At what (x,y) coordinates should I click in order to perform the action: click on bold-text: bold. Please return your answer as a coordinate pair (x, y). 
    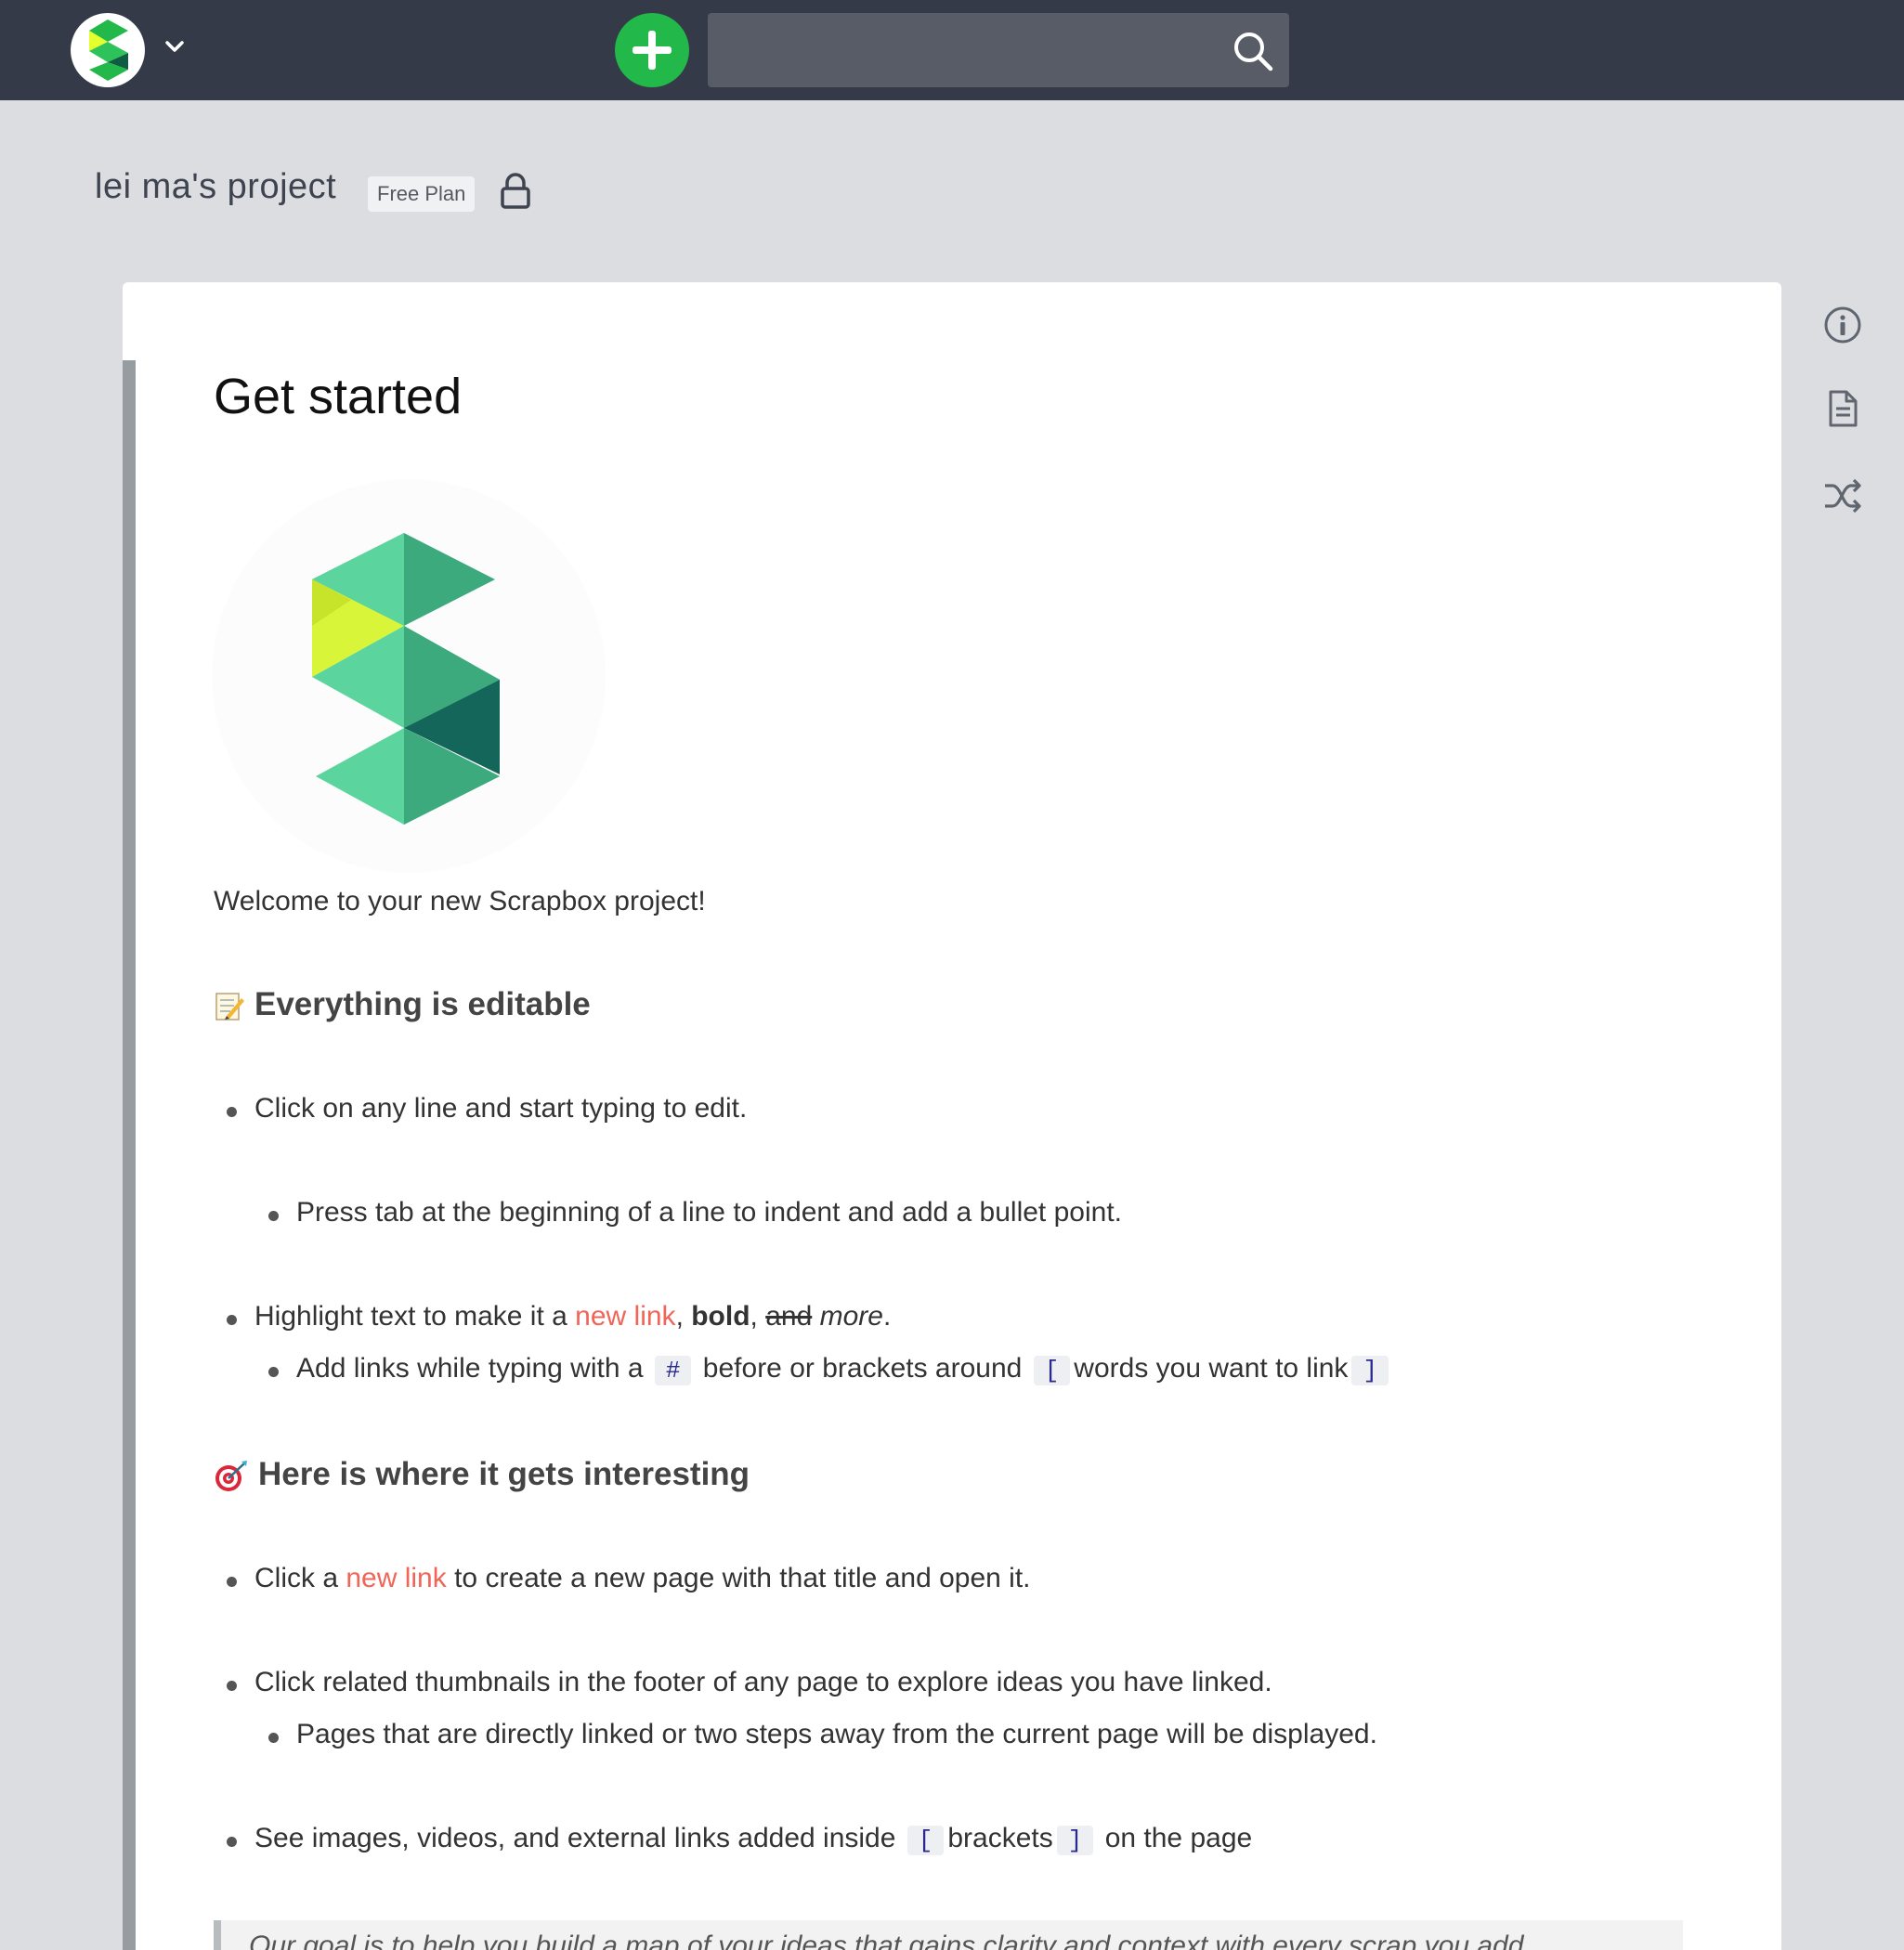
    Looking at the image, I should click on (720, 1316).